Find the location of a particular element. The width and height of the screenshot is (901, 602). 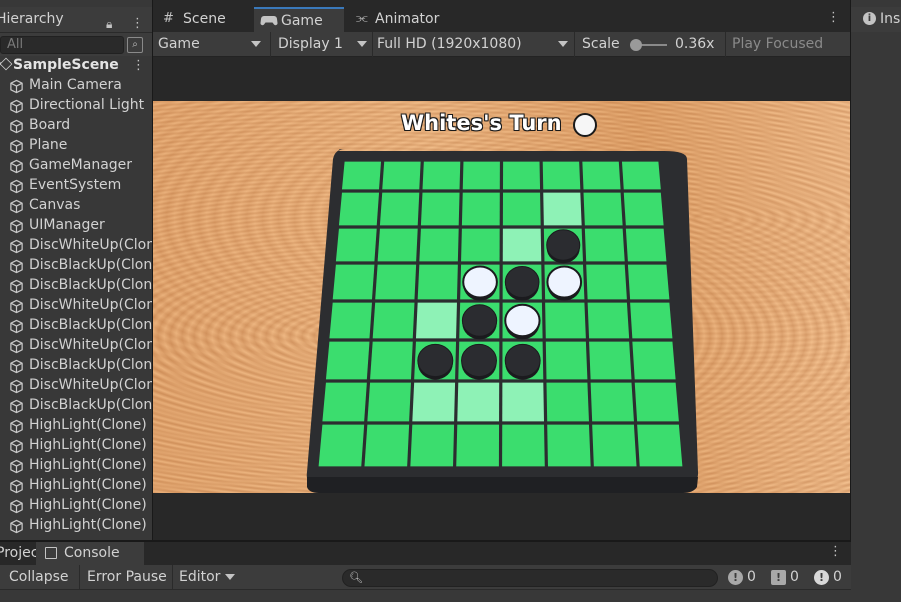

inspector-panel: i Inspector is located at coordinates (876, 301).